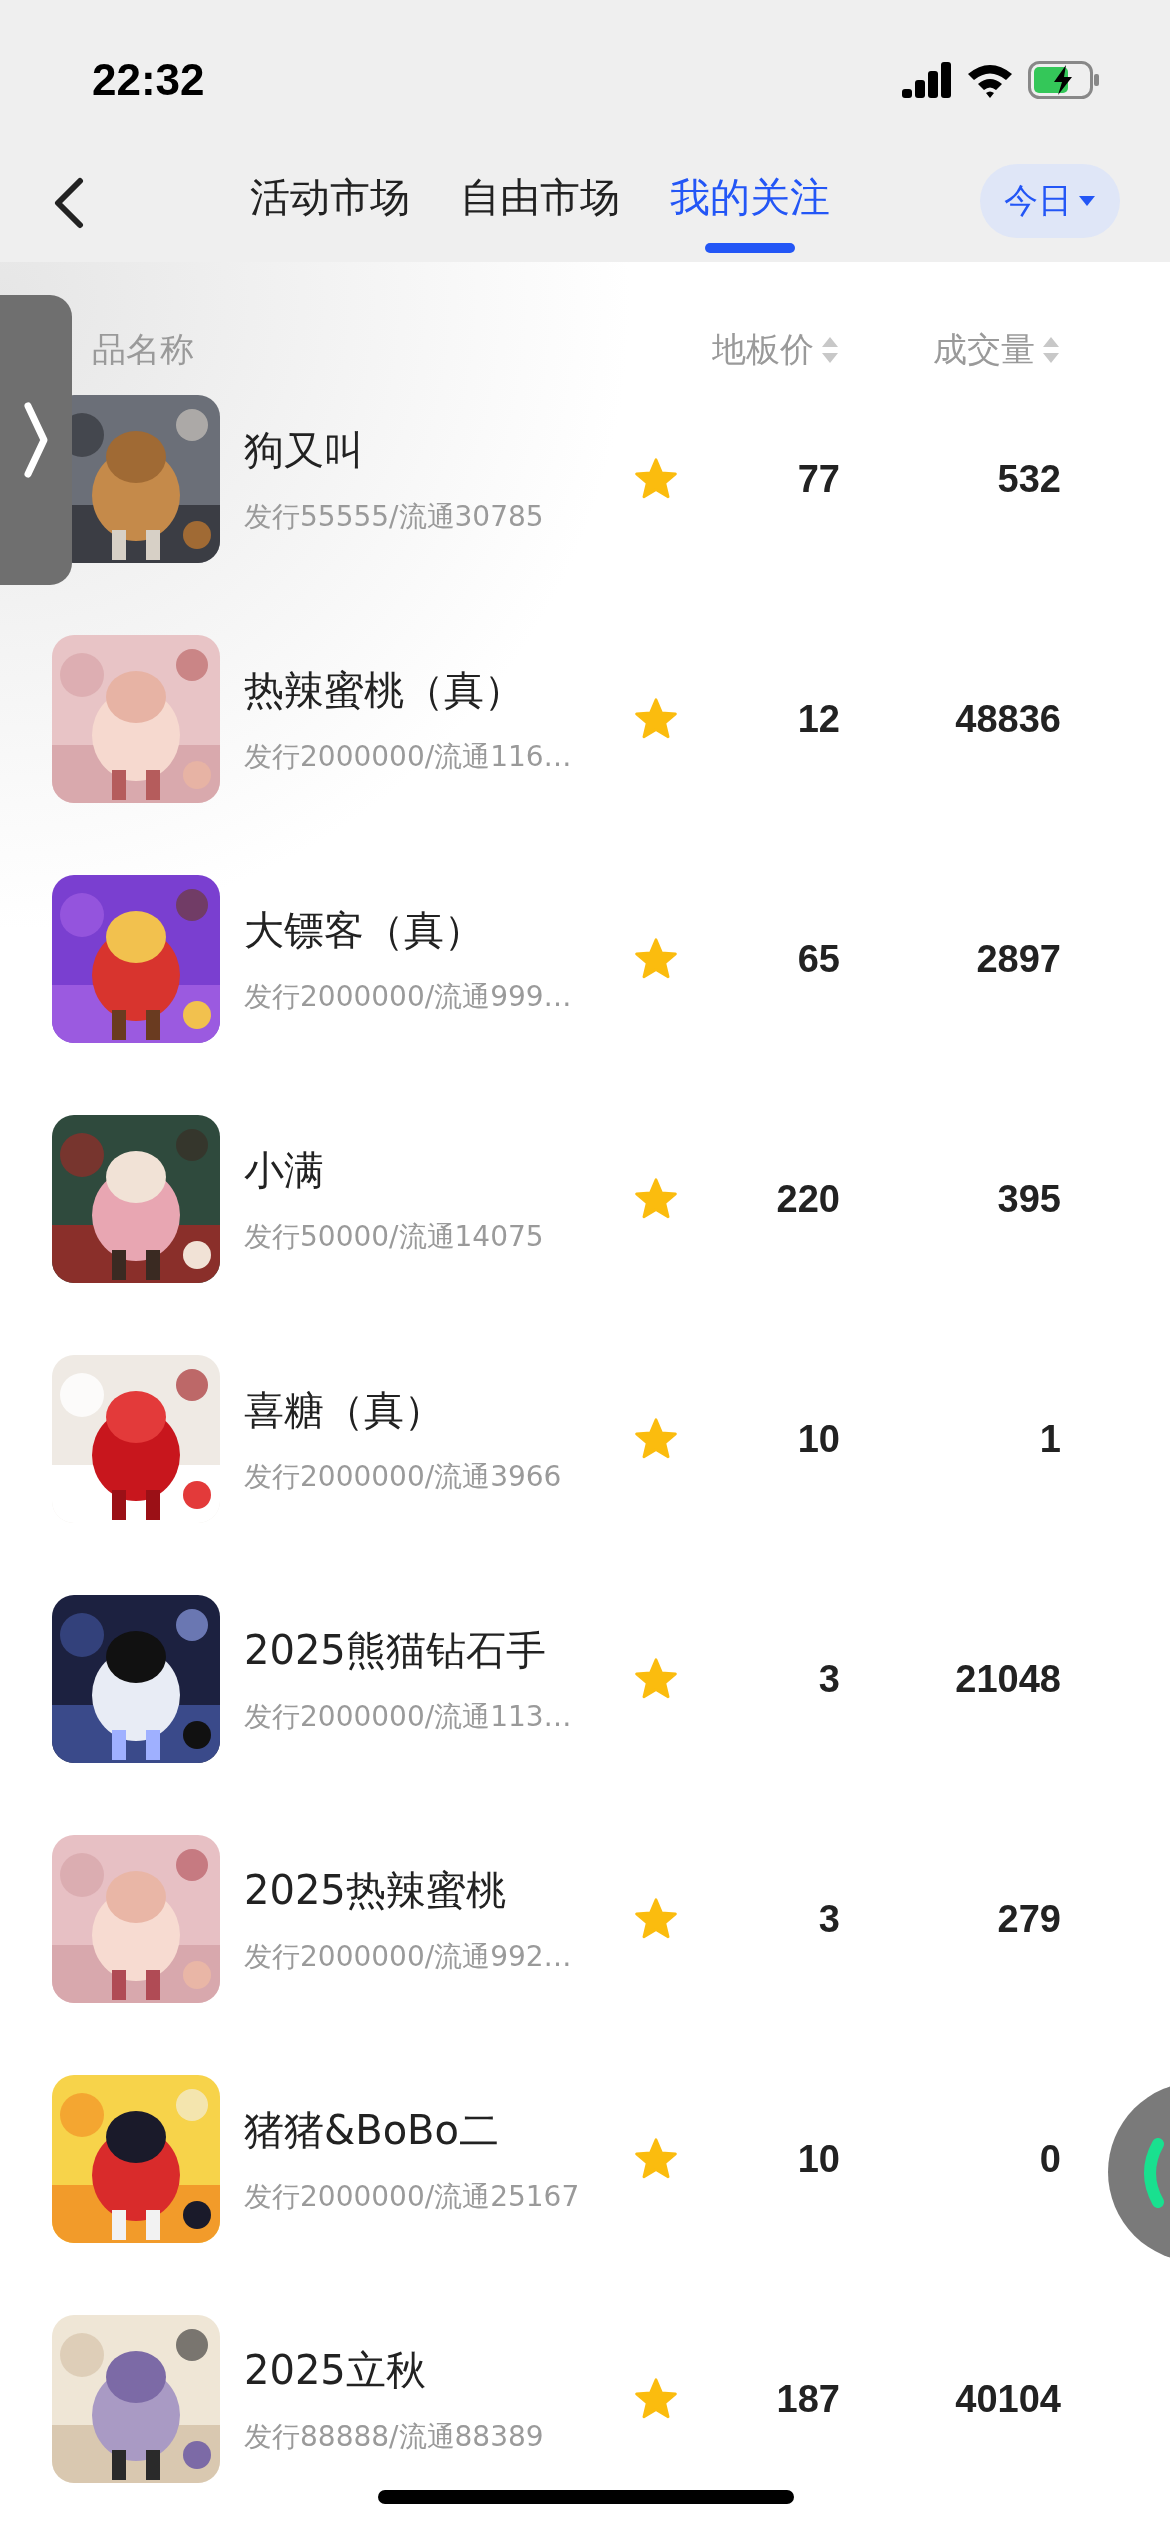 This screenshot has height=2532, width=1170. What do you see at coordinates (403, 1476) in the screenshot?
I see `supply-text: 发行2000000/流通3966` at bounding box center [403, 1476].